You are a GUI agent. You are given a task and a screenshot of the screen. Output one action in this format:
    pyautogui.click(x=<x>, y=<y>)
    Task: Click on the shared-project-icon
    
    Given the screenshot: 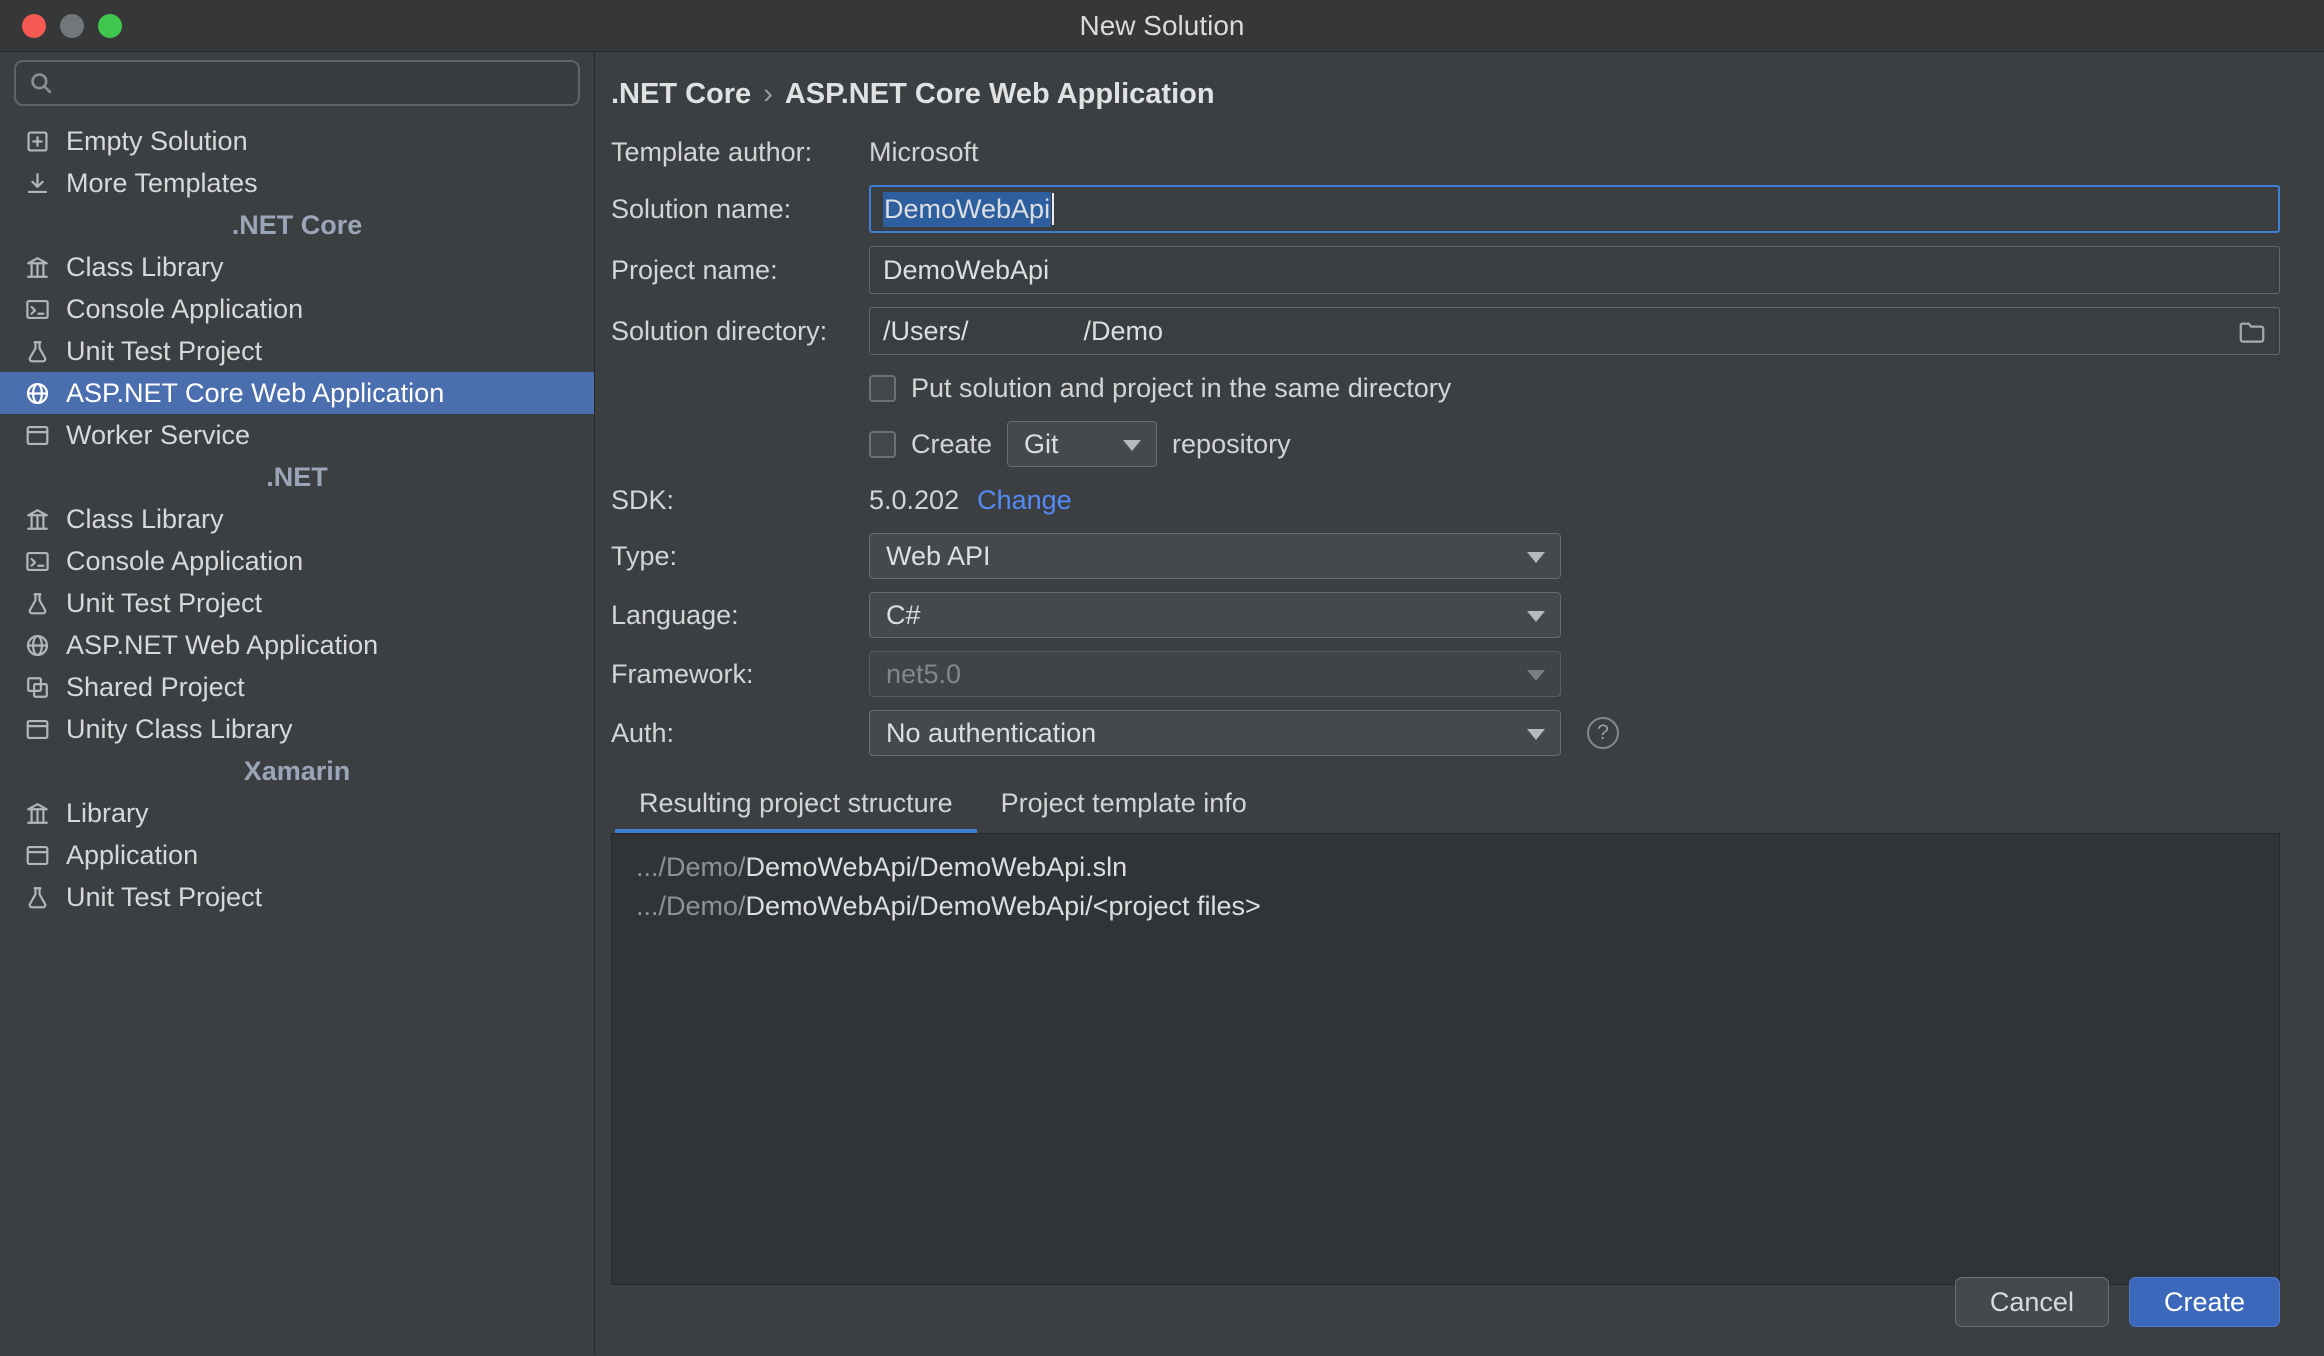 What is the action you would take?
    pyautogui.click(x=37, y=687)
    